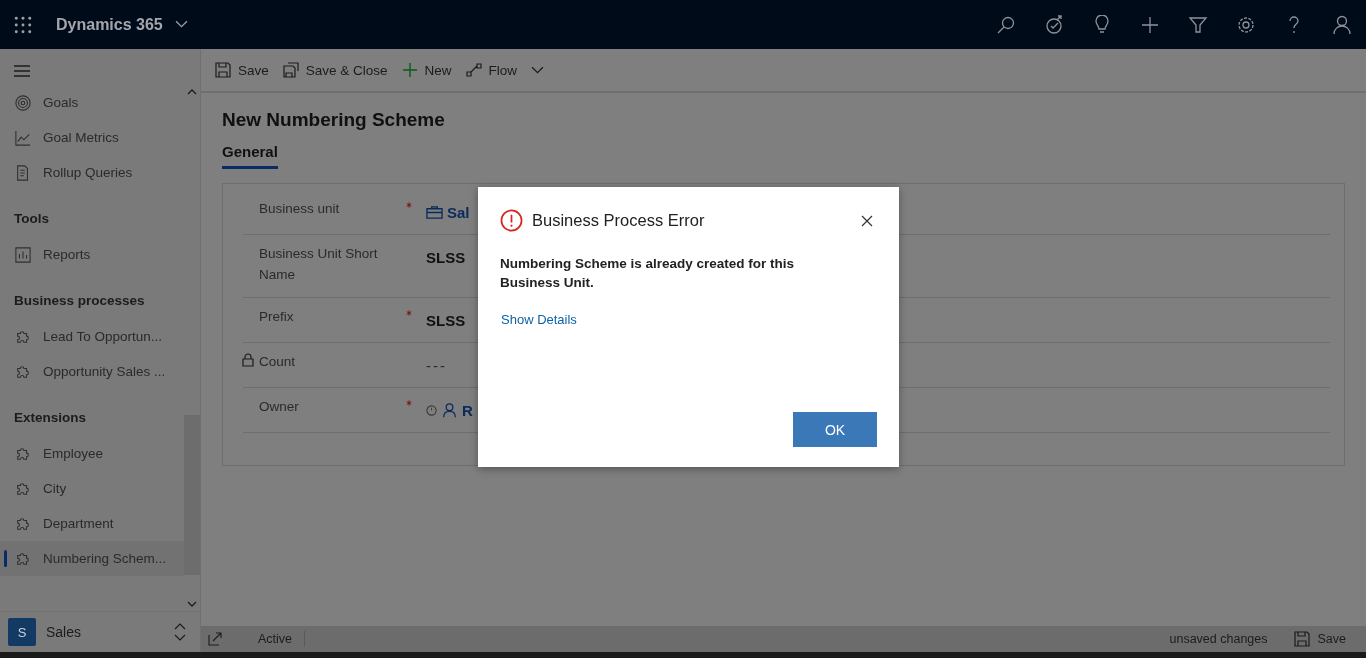  What do you see at coordinates (23, 172) in the screenshot?
I see `document-icon` at bounding box center [23, 172].